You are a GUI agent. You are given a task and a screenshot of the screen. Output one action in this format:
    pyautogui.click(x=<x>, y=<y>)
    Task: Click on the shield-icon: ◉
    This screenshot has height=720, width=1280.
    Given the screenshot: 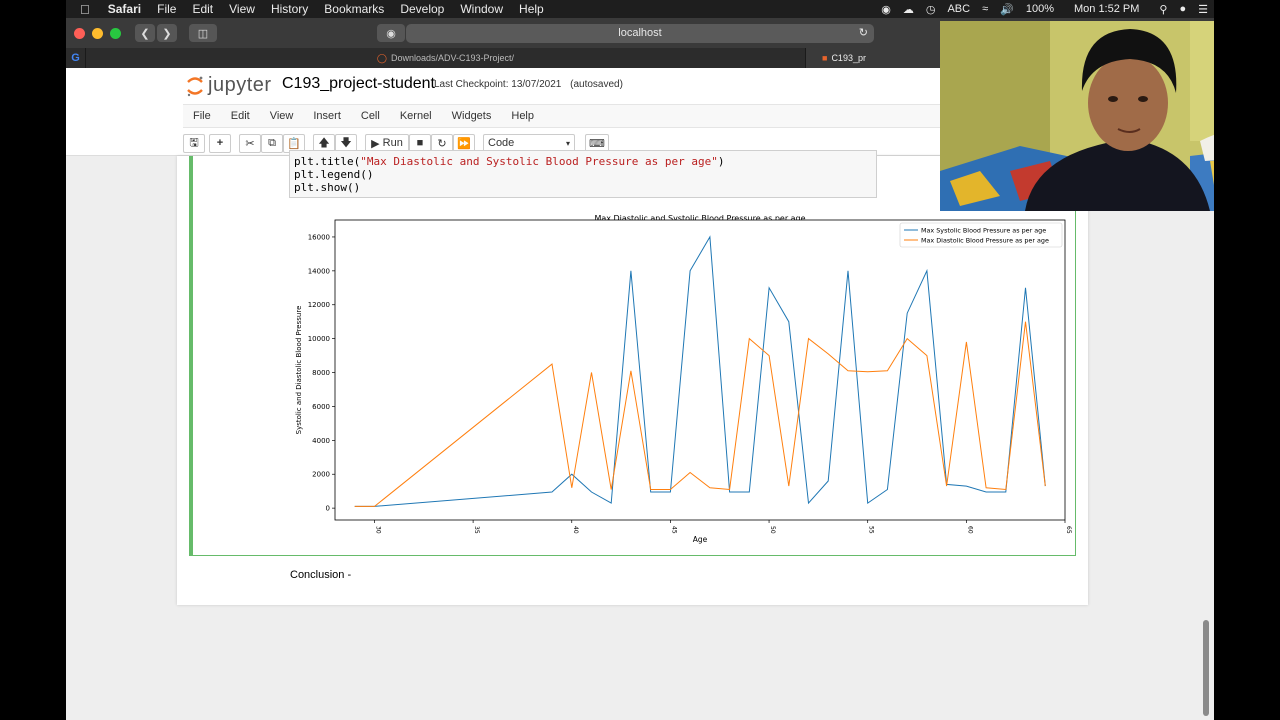 What is the action you would take?
    pyautogui.click(x=391, y=33)
    